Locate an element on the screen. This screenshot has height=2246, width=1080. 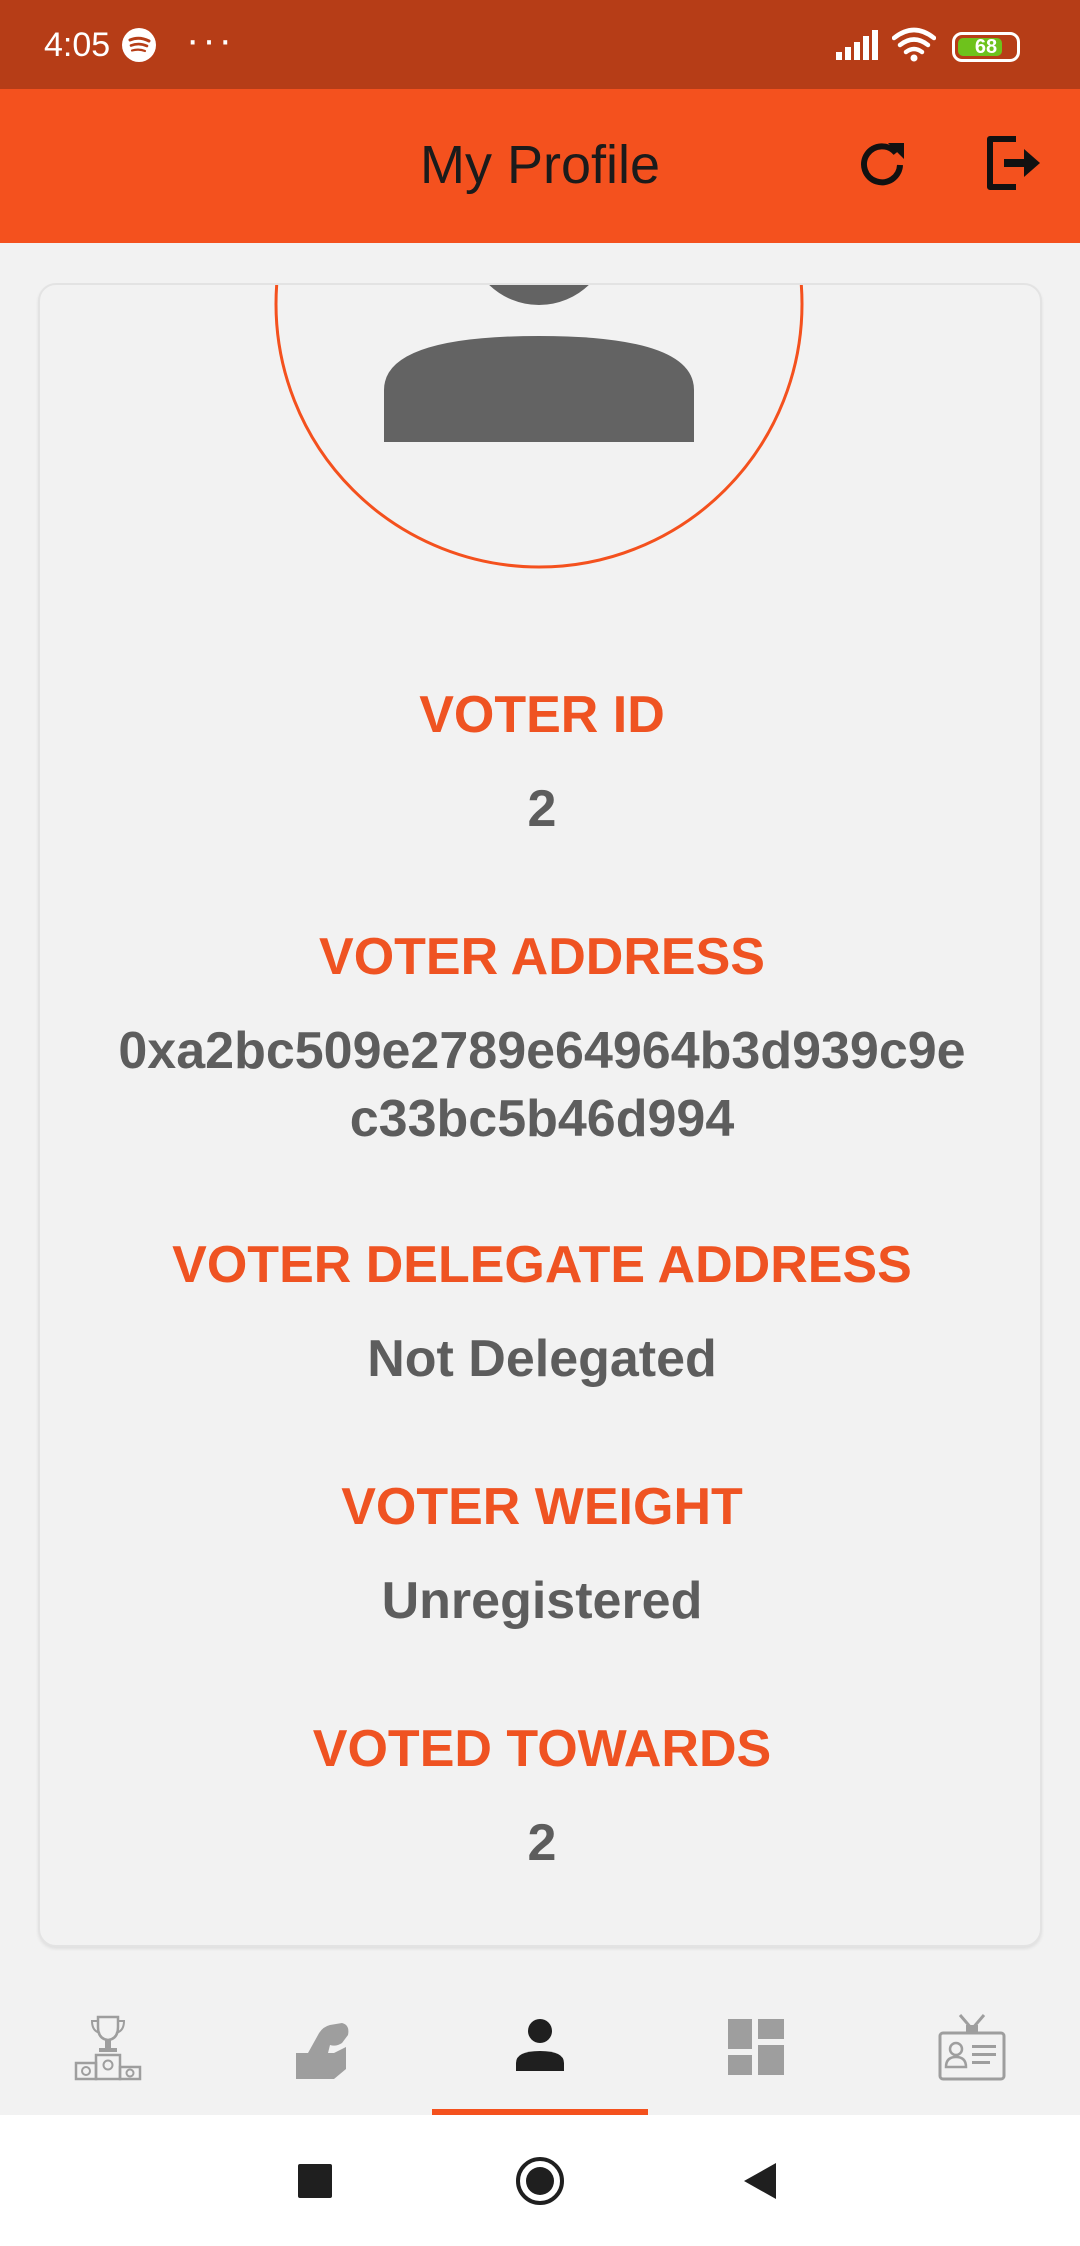
nav-tab-vote is located at coordinates (324, 2035).